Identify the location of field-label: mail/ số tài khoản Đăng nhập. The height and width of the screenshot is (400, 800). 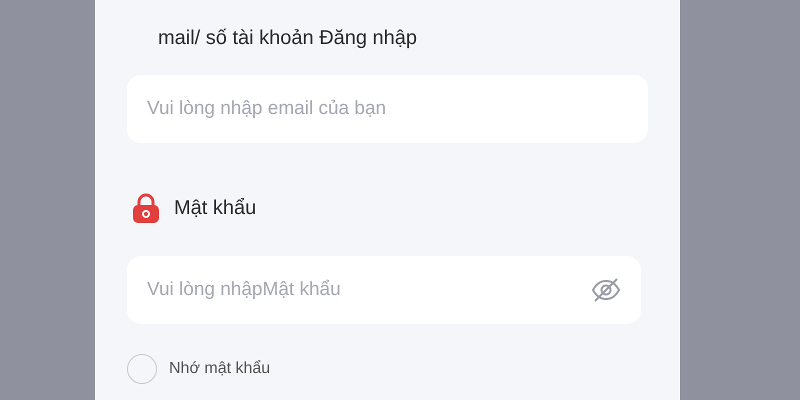
(288, 38).